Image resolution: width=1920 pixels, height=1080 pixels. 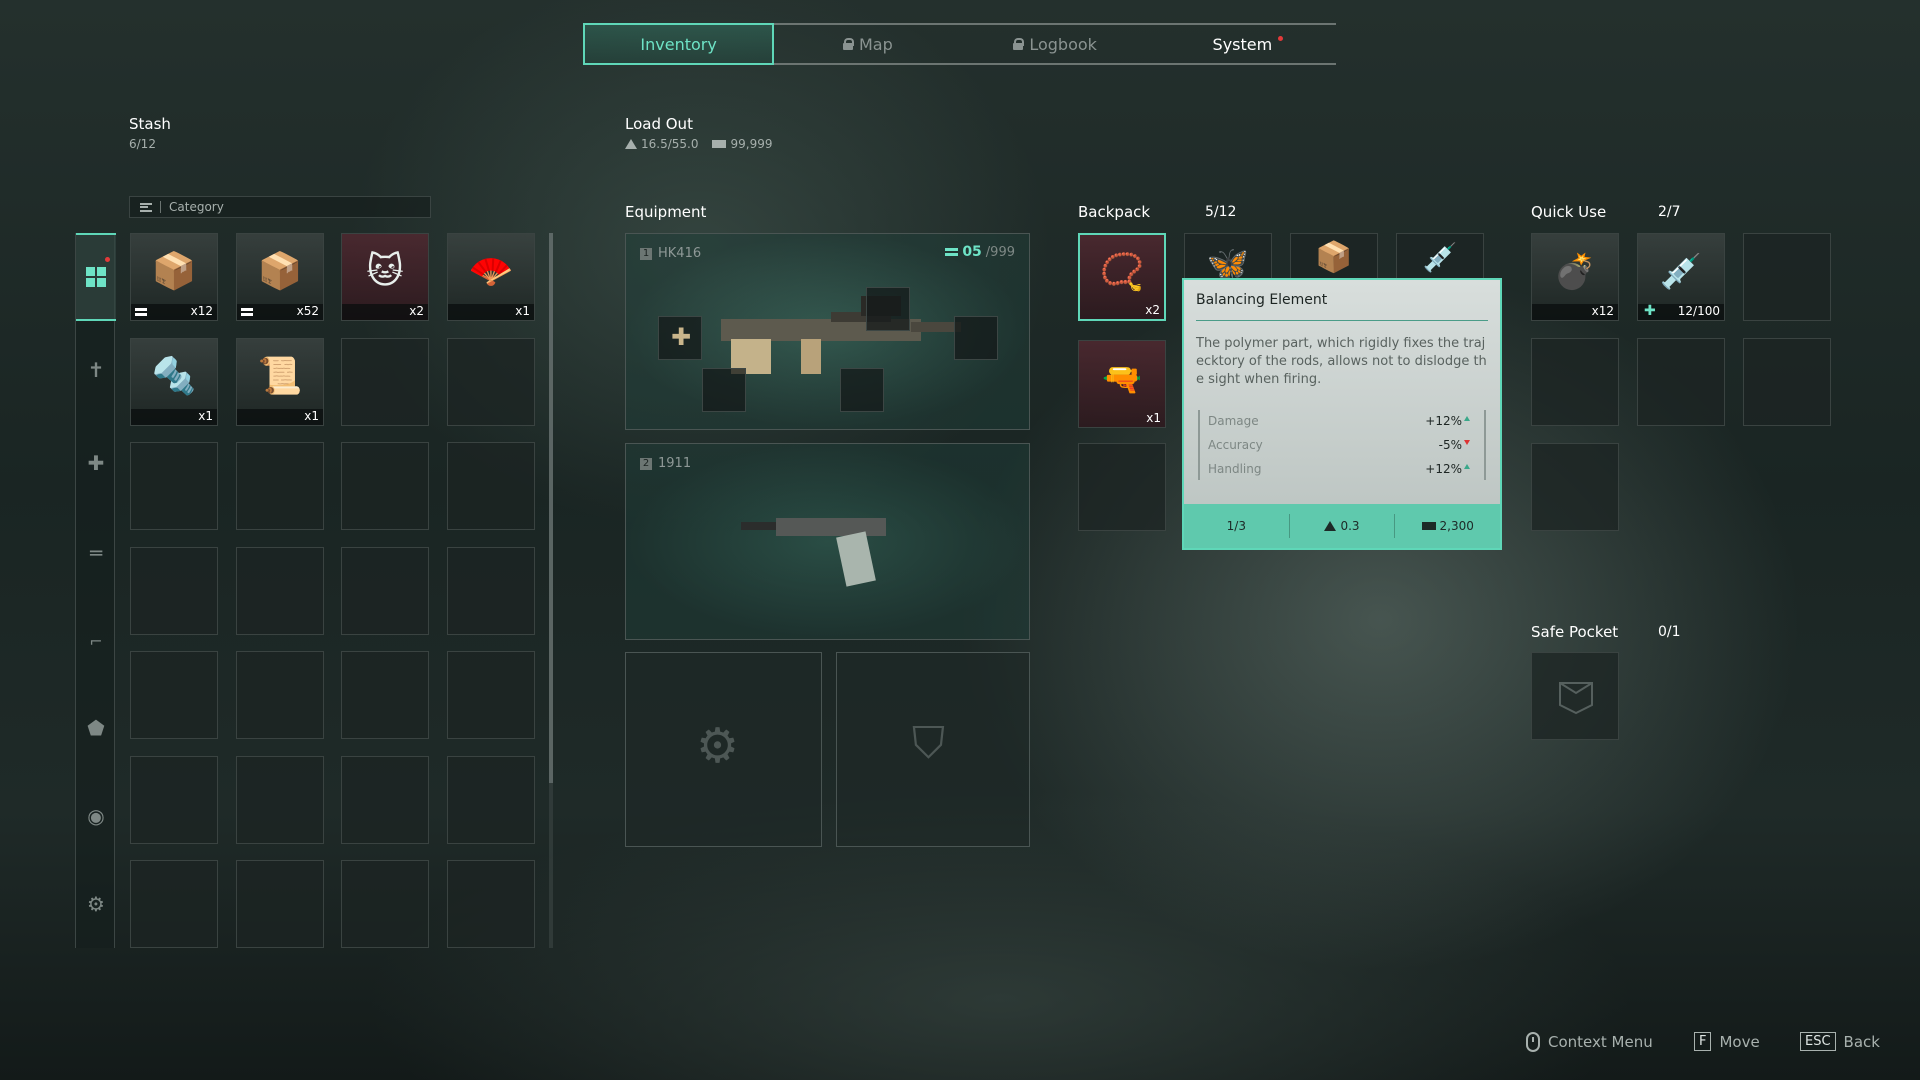 What do you see at coordinates (146, 207) in the screenshot?
I see `filter-icon` at bounding box center [146, 207].